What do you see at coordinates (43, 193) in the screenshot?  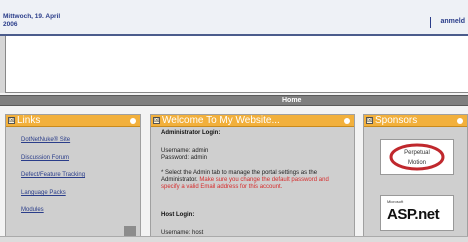 I see `link-item: Language Packs` at bounding box center [43, 193].